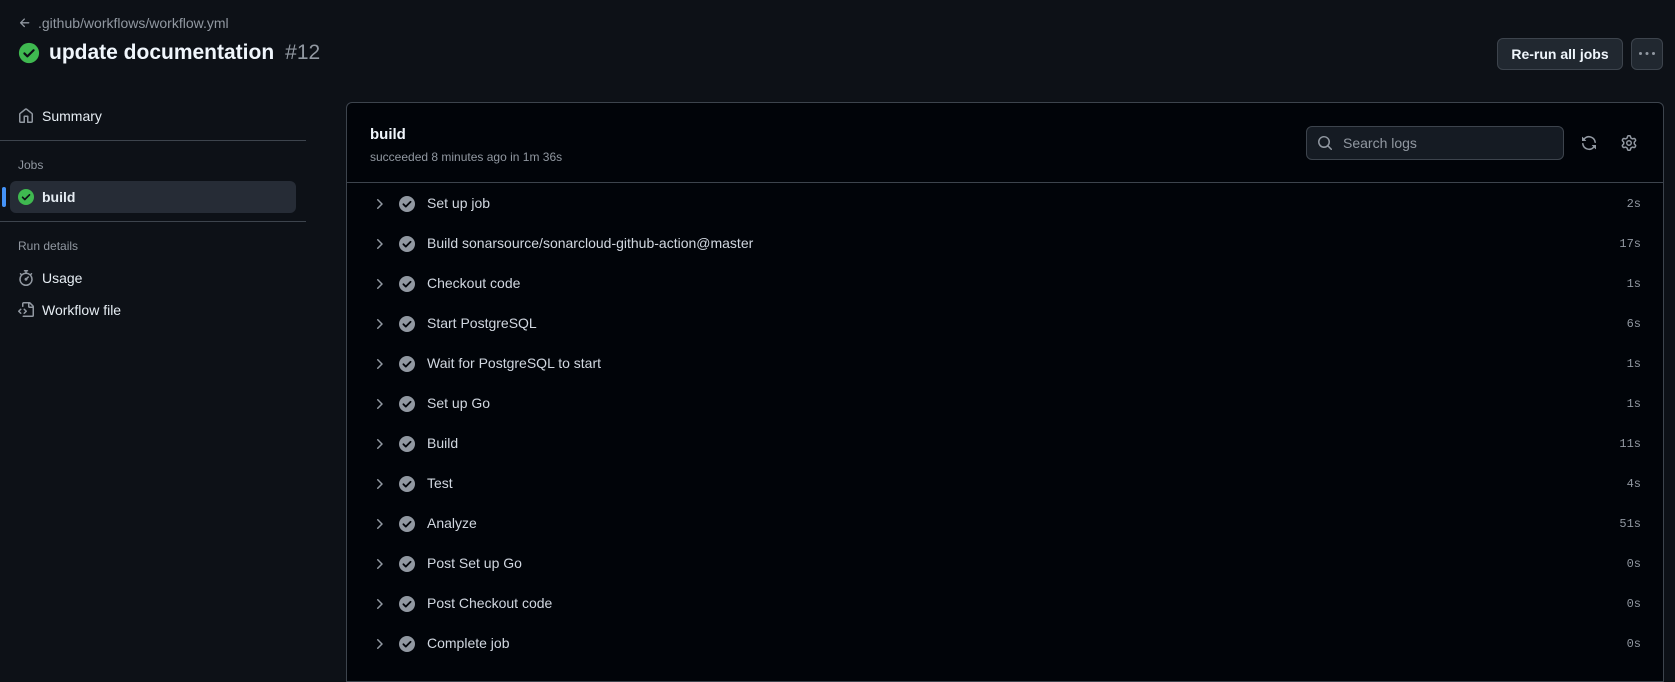 This screenshot has height=682, width=1675. Describe the element at coordinates (1630, 524) in the screenshot. I see `step-duration: 51s` at that location.